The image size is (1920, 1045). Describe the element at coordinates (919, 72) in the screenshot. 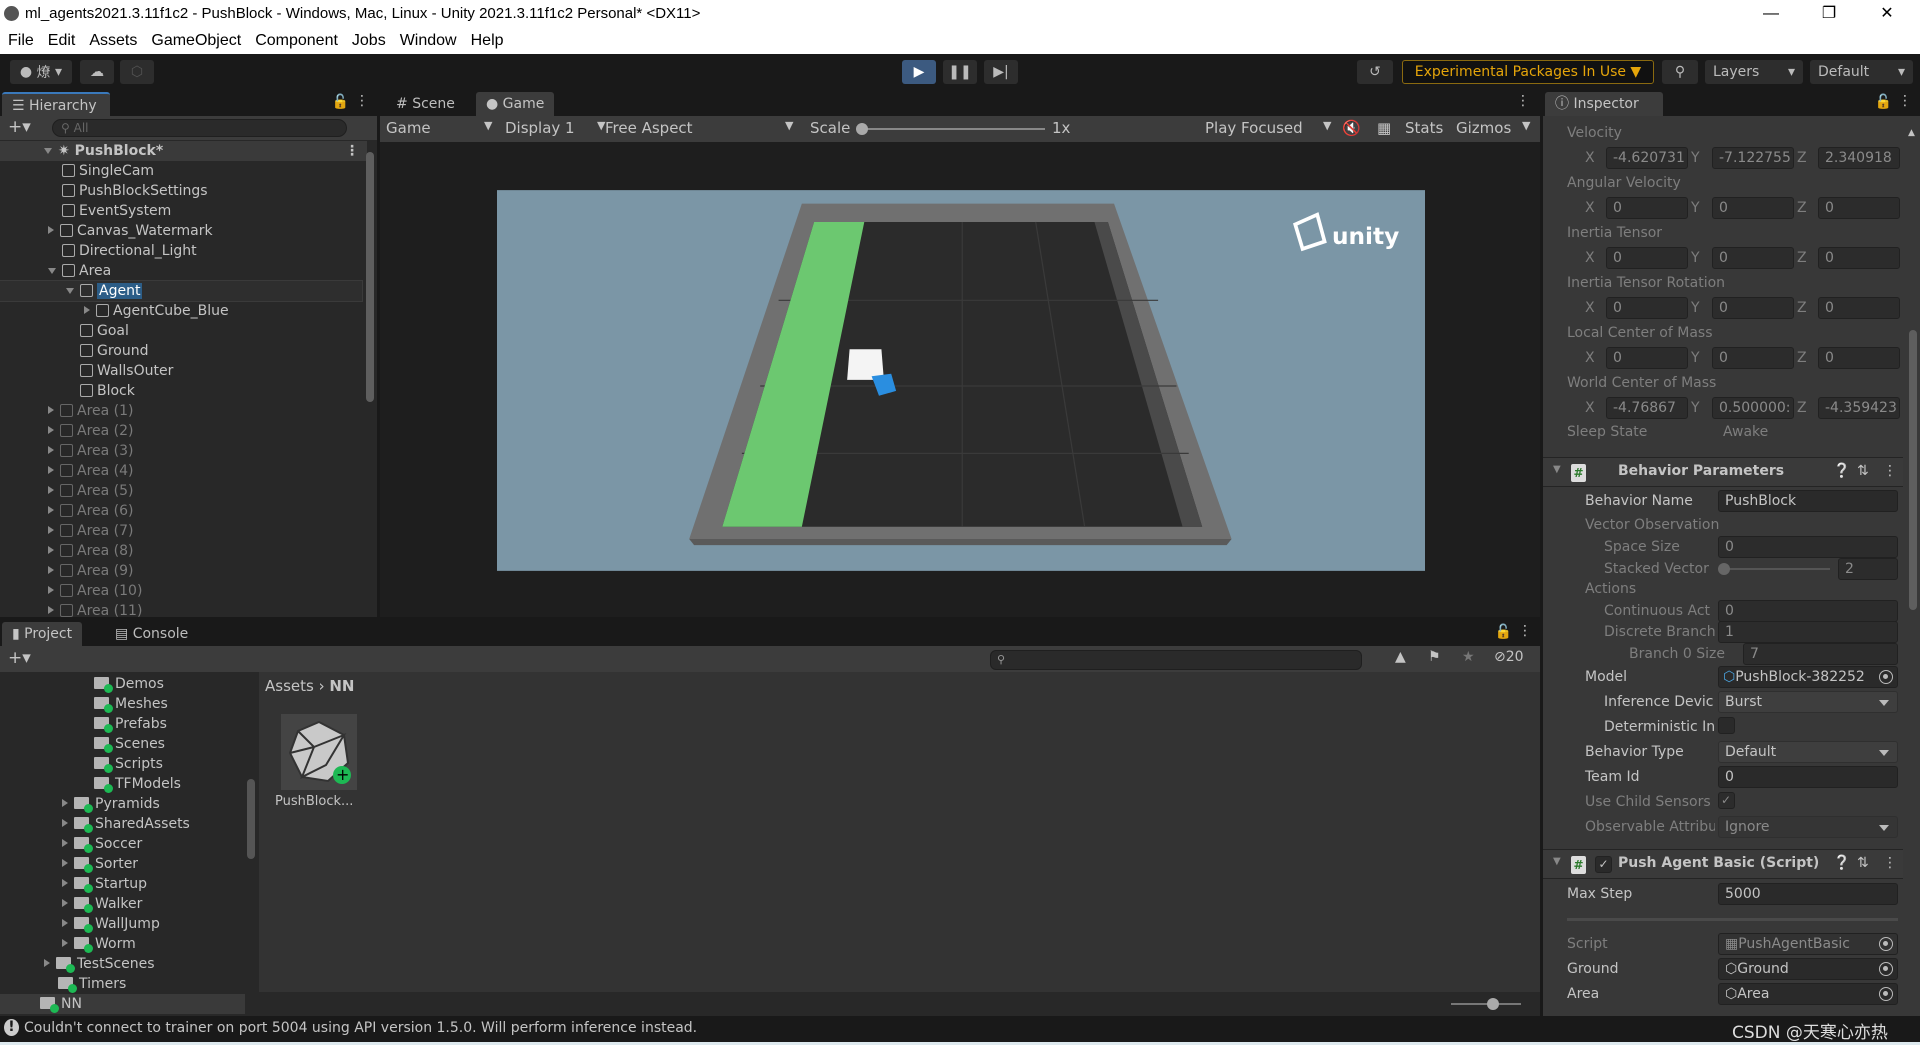

I see `play-button: ▶` at that location.